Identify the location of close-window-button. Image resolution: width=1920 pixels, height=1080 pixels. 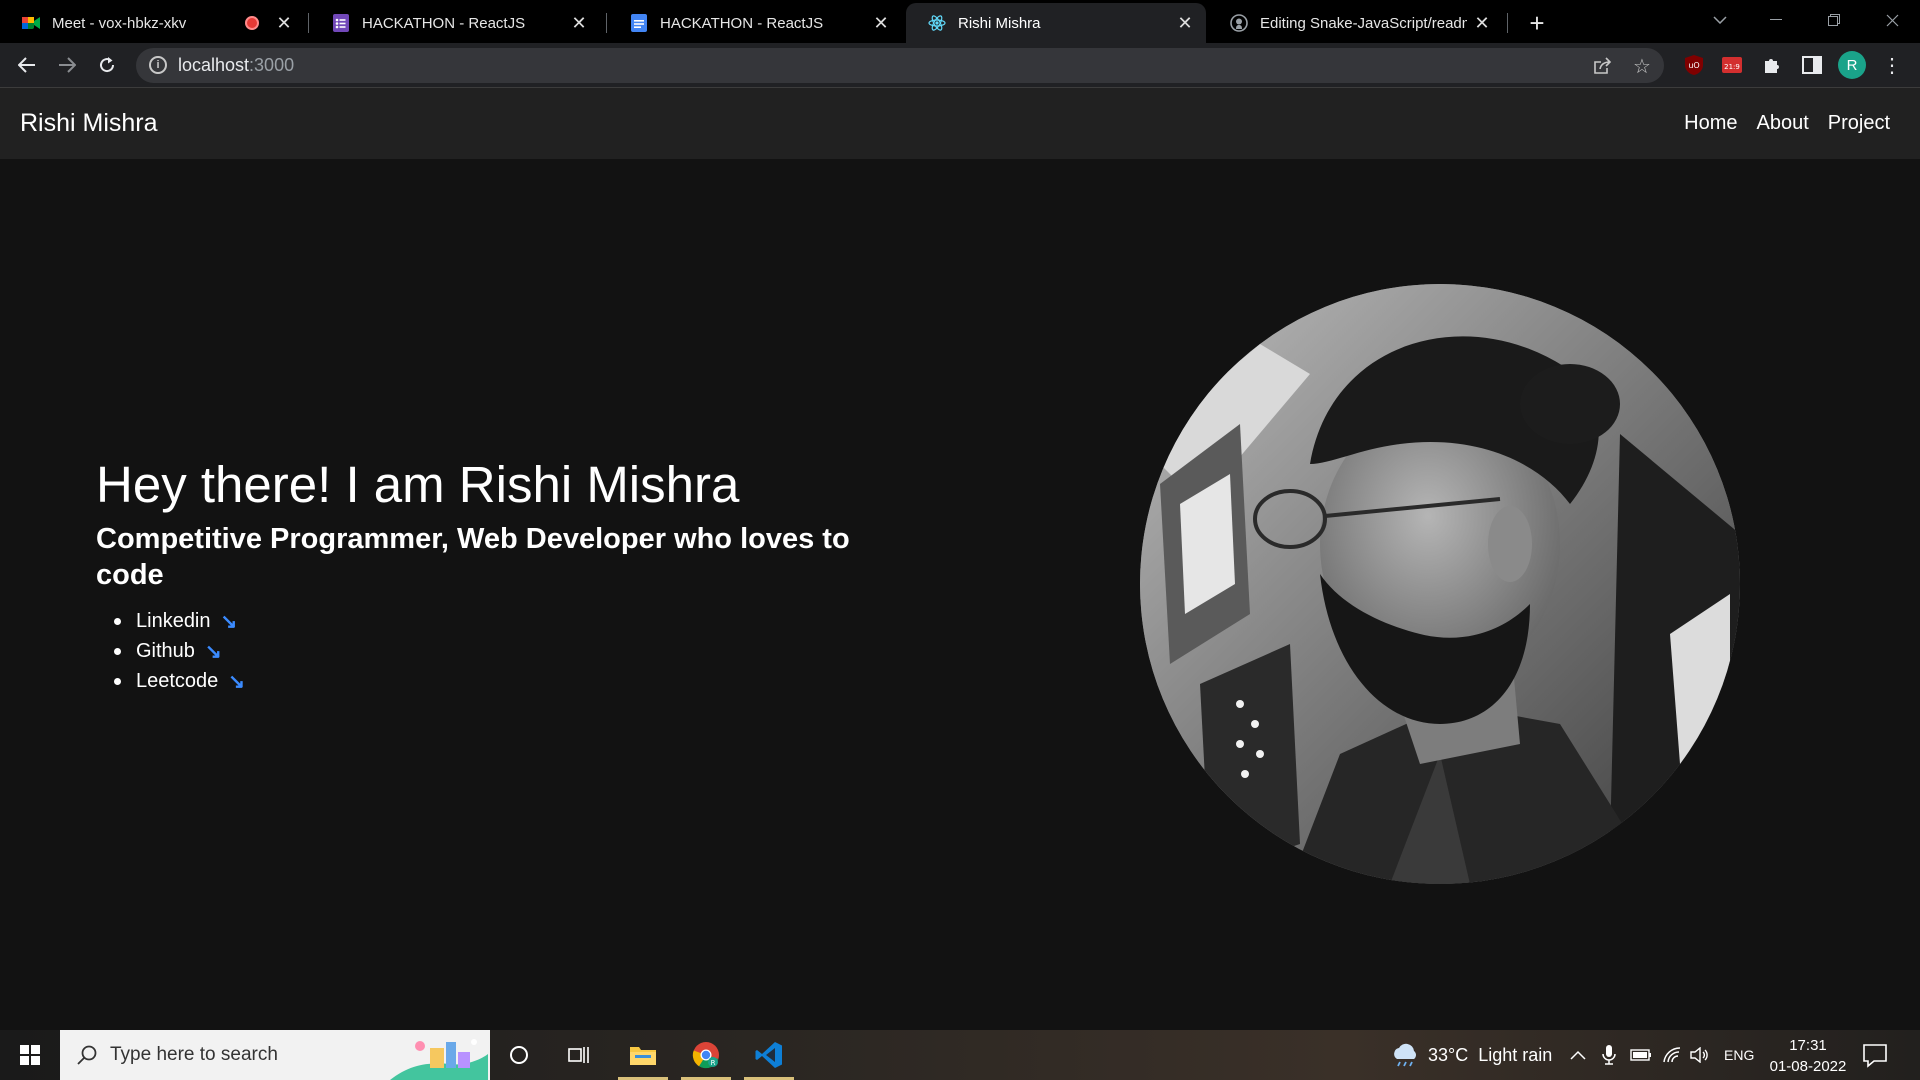
(1892, 20).